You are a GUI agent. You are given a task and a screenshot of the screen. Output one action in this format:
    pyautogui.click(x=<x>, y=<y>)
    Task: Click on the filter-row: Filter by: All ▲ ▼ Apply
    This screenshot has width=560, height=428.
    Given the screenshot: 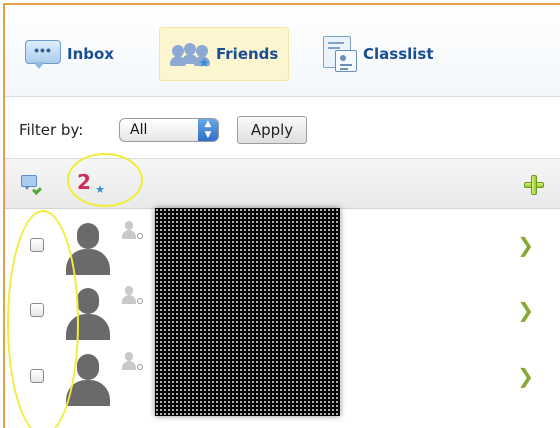 What is the action you would take?
    pyautogui.click(x=282, y=128)
    